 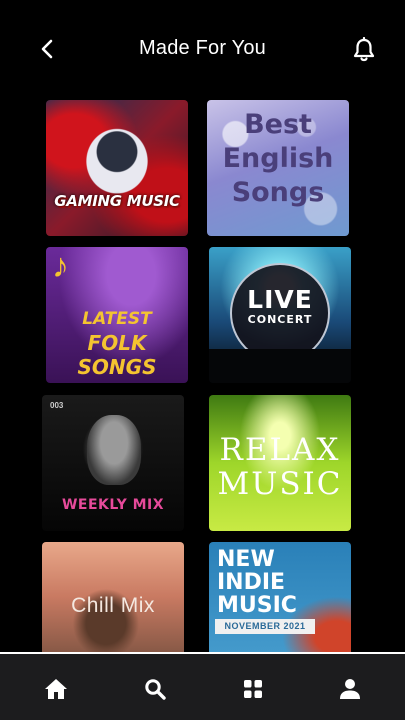 I want to click on nav-search, so click(x=155, y=689).